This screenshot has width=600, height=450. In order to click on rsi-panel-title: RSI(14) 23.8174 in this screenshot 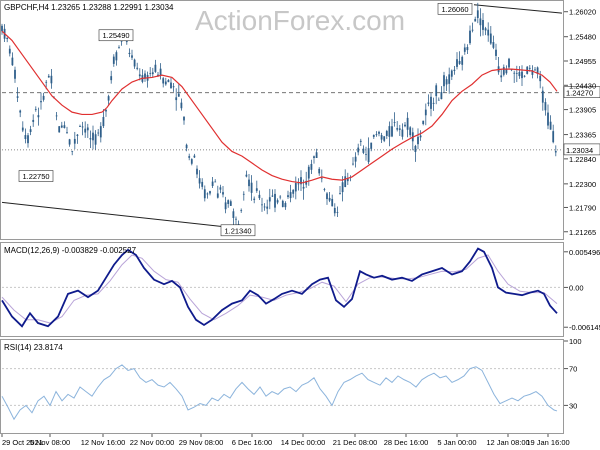, I will do `click(33, 347)`.